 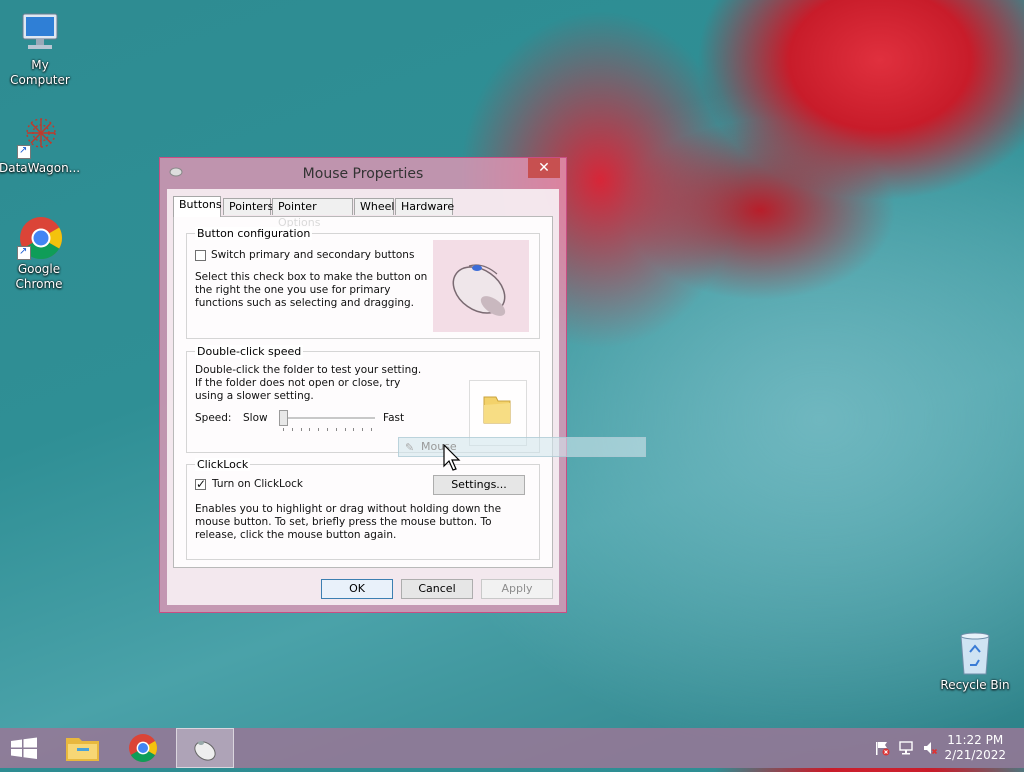 What do you see at coordinates (424, 206) in the screenshot?
I see `tab-hardware: Hardware` at bounding box center [424, 206].